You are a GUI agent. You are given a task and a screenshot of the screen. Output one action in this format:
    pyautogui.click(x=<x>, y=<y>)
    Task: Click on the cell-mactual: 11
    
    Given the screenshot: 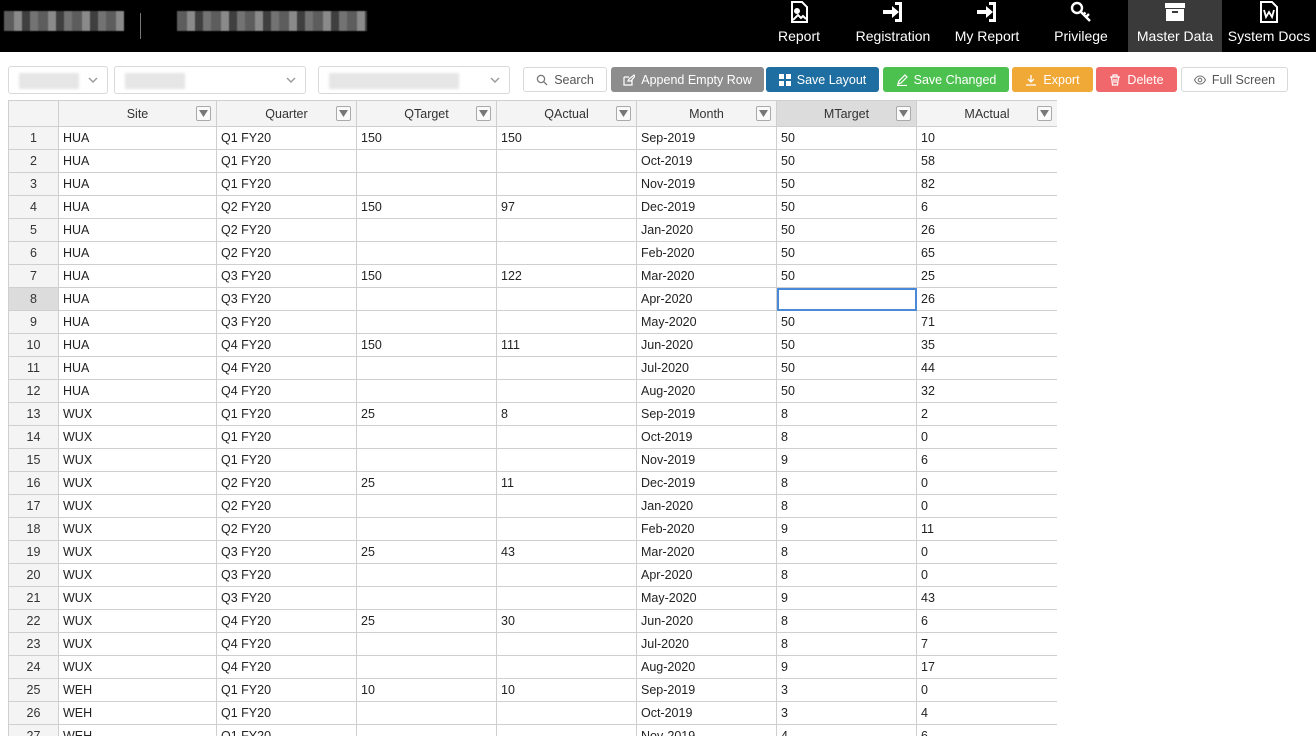 What is the action you would take?
    pyautogui.click(x=986, y=529)
    